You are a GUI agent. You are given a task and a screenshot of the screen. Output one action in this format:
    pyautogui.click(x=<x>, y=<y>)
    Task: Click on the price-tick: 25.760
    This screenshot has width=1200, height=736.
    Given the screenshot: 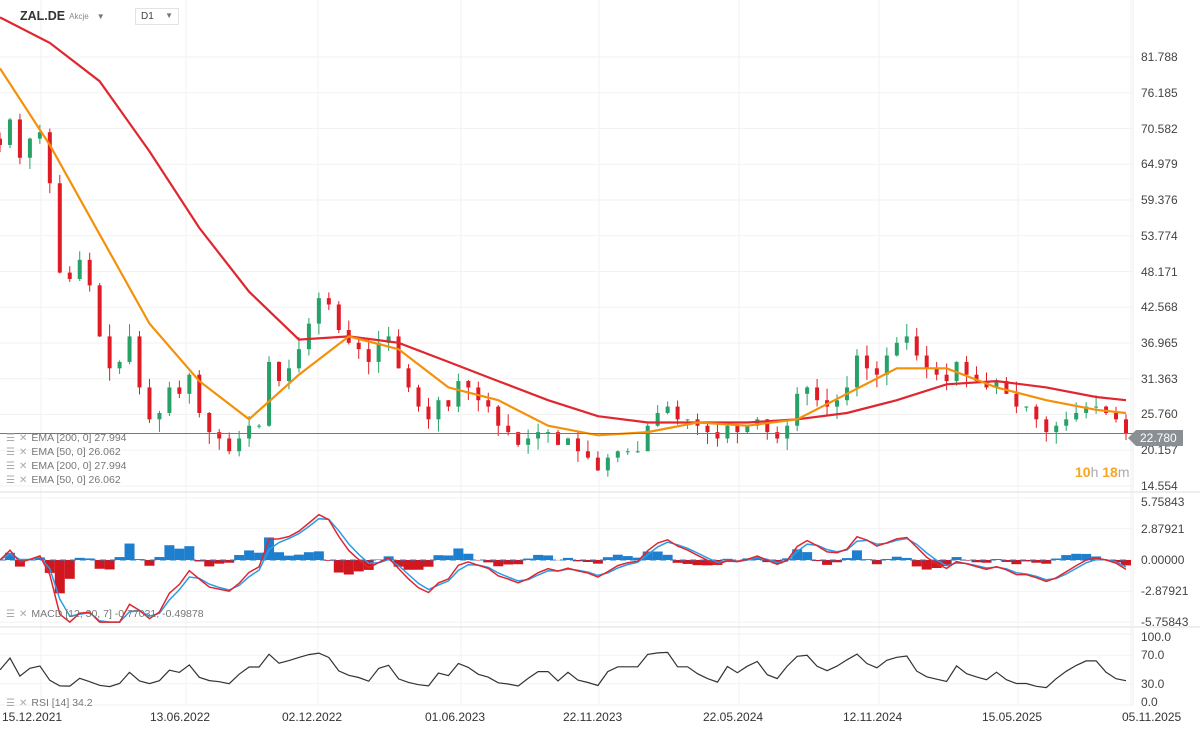 What is the action you would take?
    pyautogui.click(x=1159, y=414)
    